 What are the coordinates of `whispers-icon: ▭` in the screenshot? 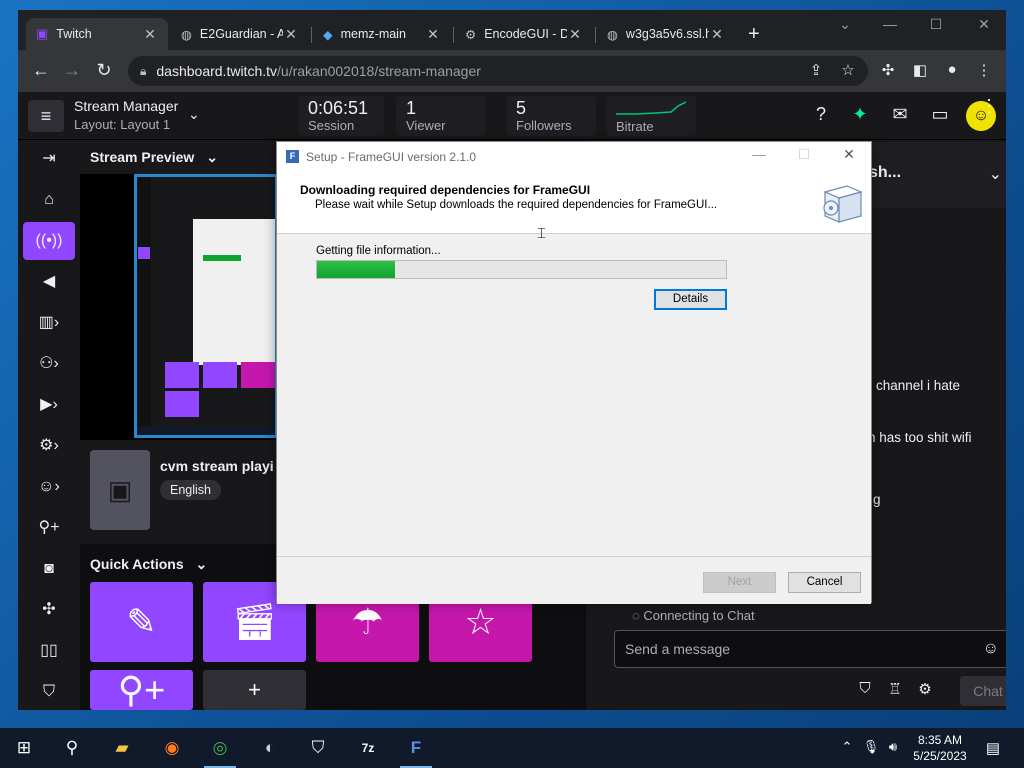 It's located at (940, 114).